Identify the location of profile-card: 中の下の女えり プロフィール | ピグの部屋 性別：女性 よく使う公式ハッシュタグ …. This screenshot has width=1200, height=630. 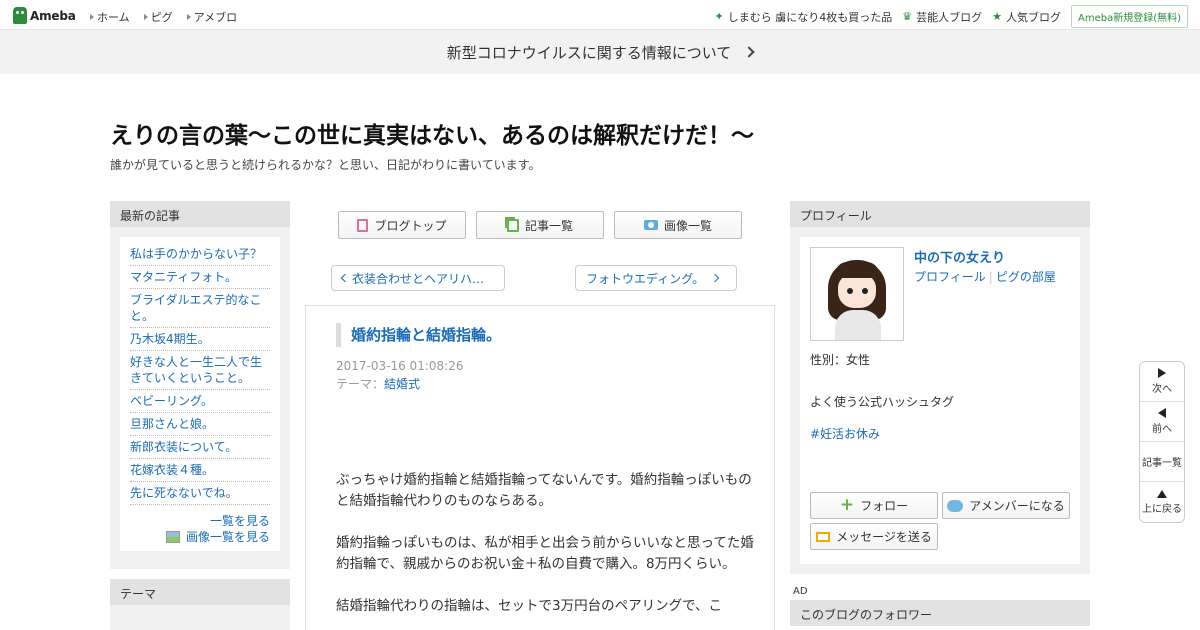
(940, 400).